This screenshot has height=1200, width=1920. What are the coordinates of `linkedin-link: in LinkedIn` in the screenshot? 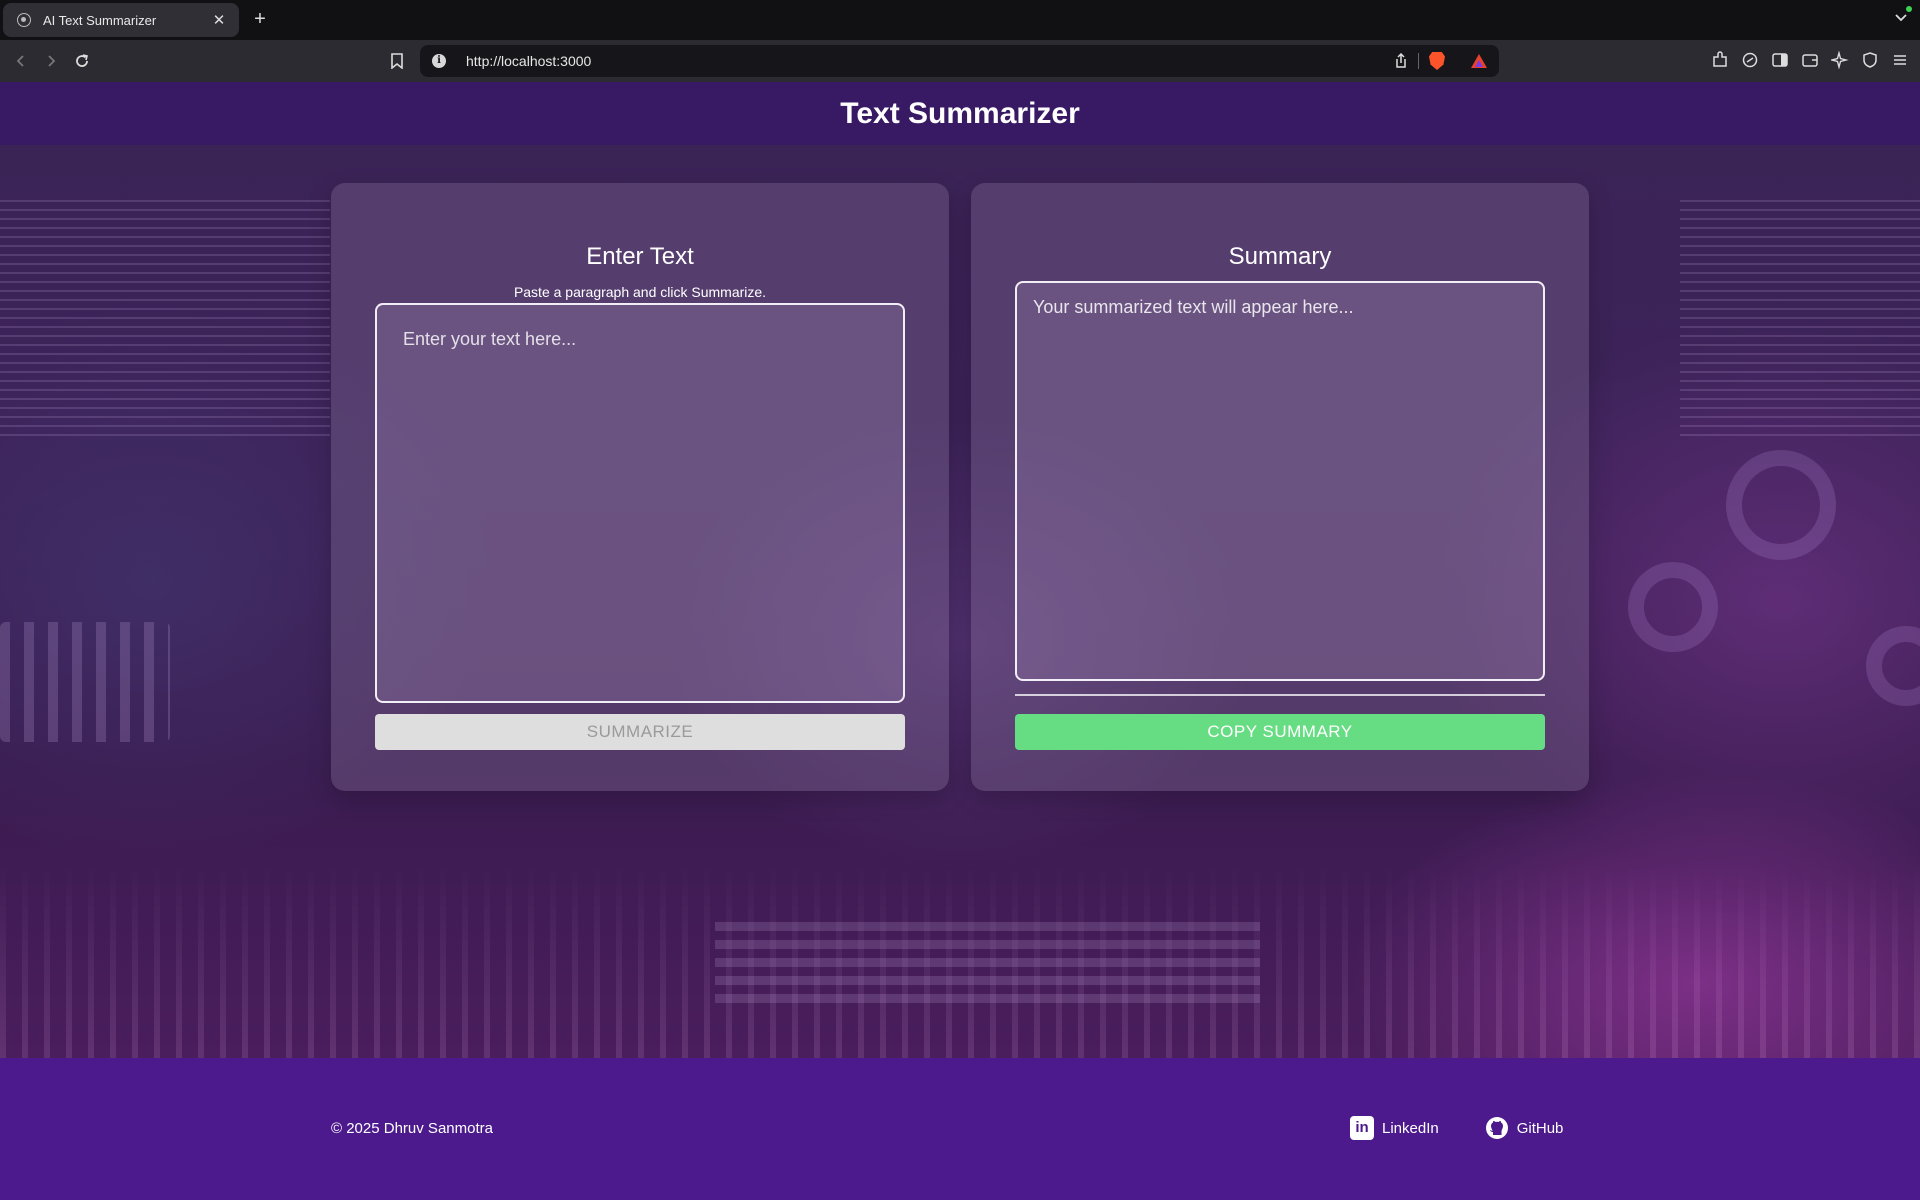 It's located at (1394, 1128).